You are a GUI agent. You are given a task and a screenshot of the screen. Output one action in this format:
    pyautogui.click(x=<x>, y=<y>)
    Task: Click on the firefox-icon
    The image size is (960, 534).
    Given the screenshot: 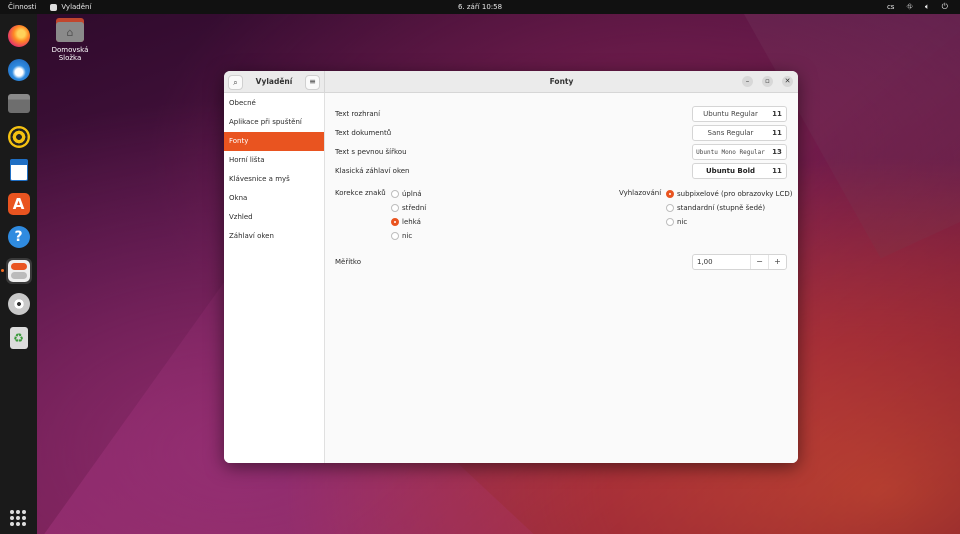 What is the action you would take?
    pyautogui.click(x=18, y=36)
    